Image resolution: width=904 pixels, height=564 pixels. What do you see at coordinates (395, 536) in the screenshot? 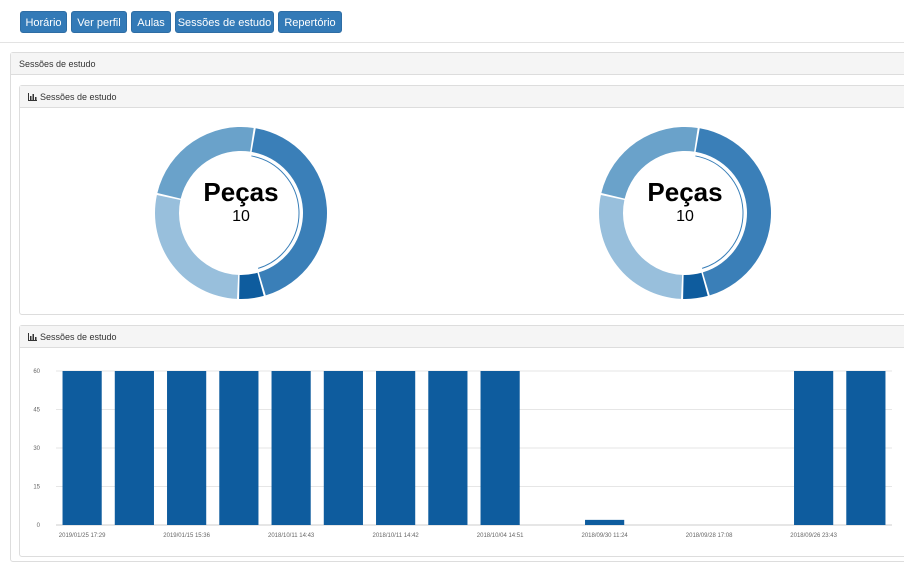
I see `x-tick-label-4: 2018/10/11 14:42` at bounding box center [395, 536].